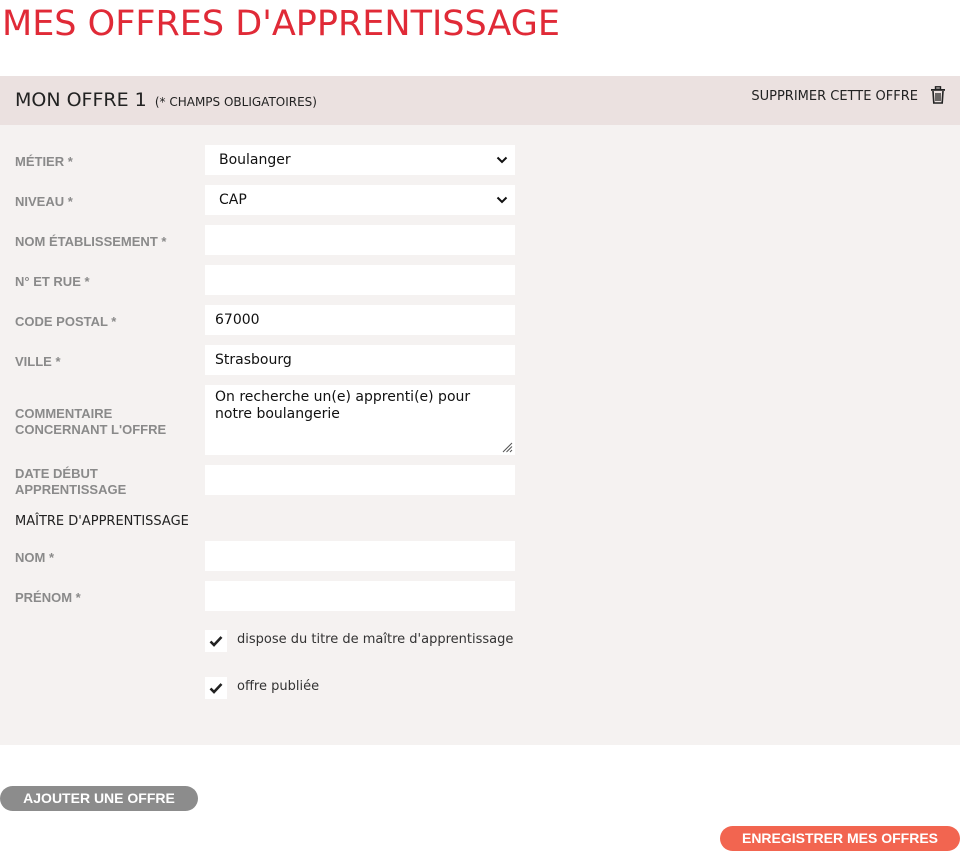 The height and width of the screenshot is (864, 960). Describe the element at coordinates (52, 281) in the screenshot. I see `rue-label: N° ET RUE *` at that location.